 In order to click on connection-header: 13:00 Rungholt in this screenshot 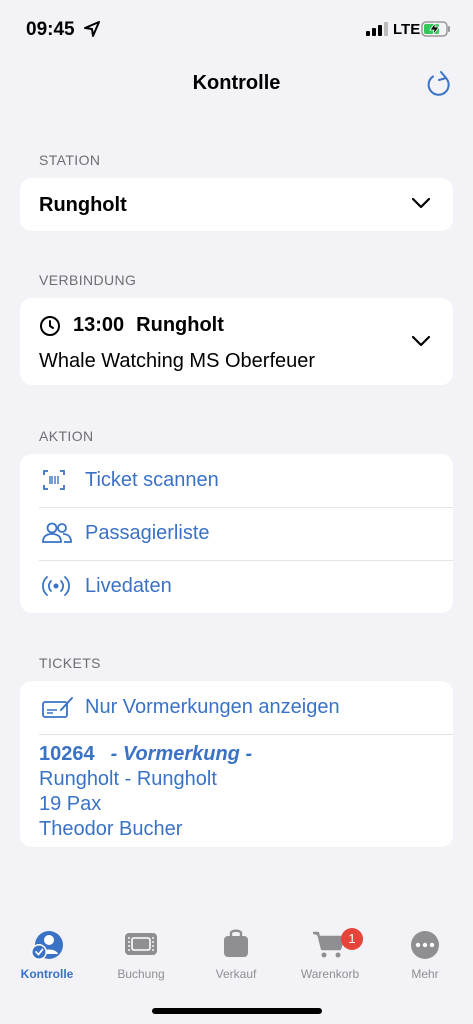, I will do `click(131, 325)`.